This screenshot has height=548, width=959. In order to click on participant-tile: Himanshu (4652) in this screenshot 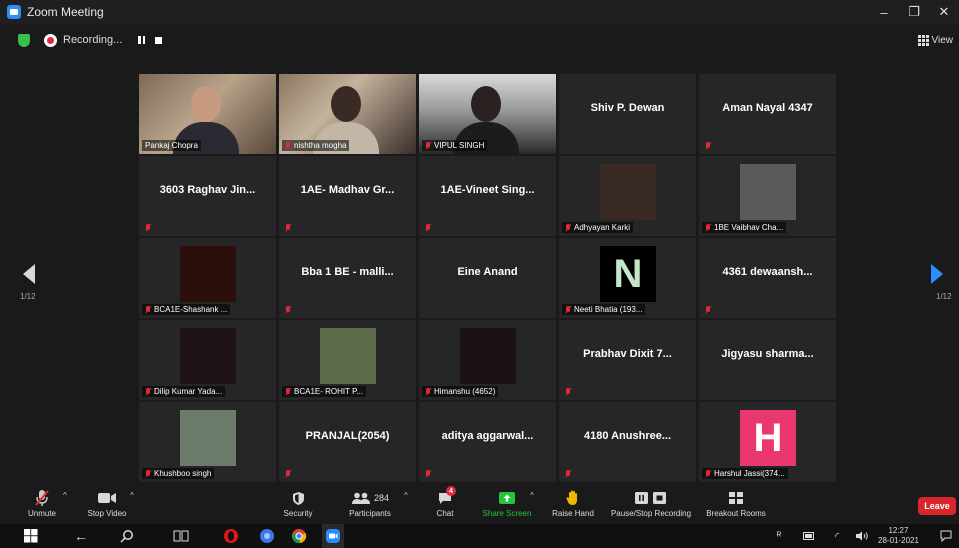, I will do `click(487, 360)`.